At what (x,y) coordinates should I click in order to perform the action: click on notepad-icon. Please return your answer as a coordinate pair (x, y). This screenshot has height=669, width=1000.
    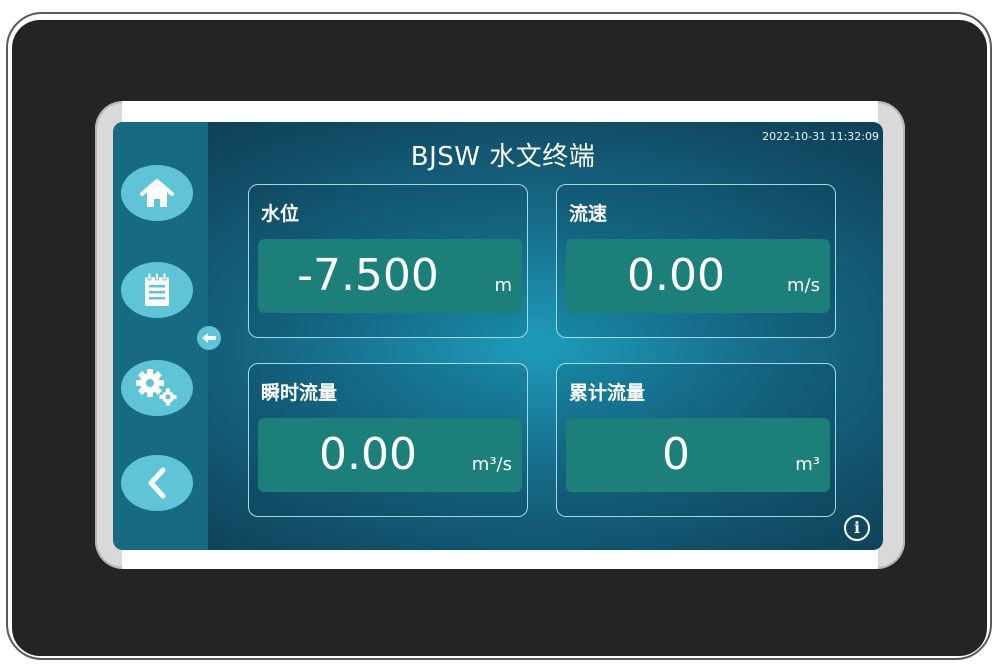
    Looking at the image, I should click on (157, 289).